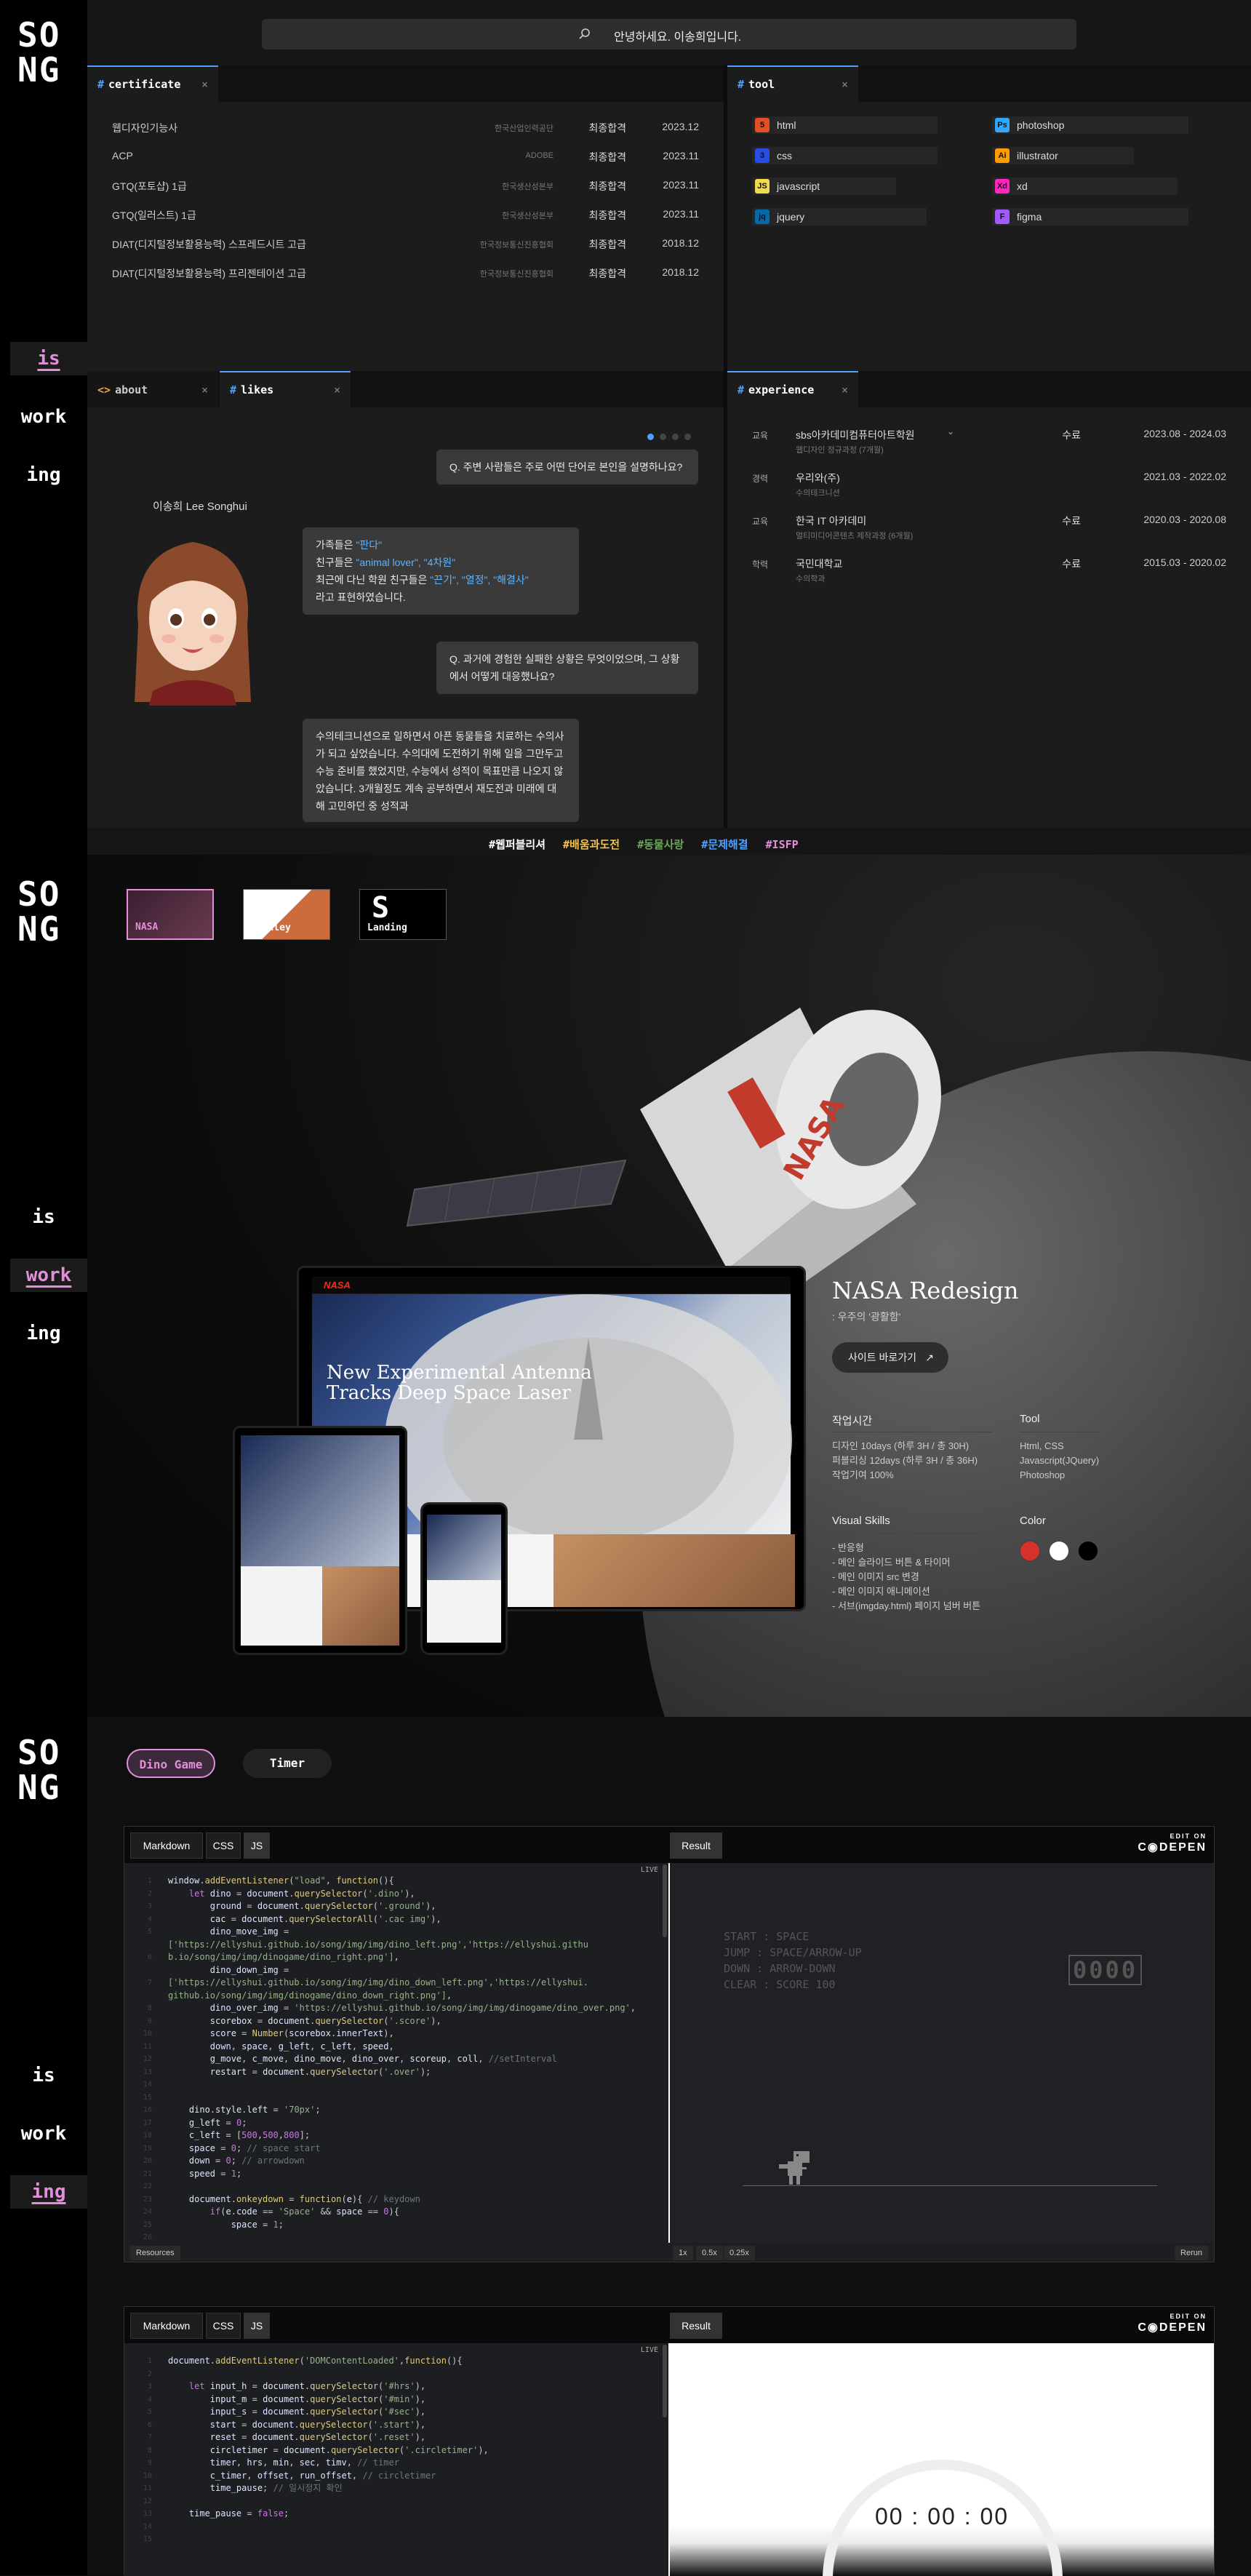 The width and height of the screenshot is (1251, 2576). What do you see at coordinates (171, 1763) in the screenshot?
I see `chip-dino-game: Dino Game` at bounding box center [171, 1763].